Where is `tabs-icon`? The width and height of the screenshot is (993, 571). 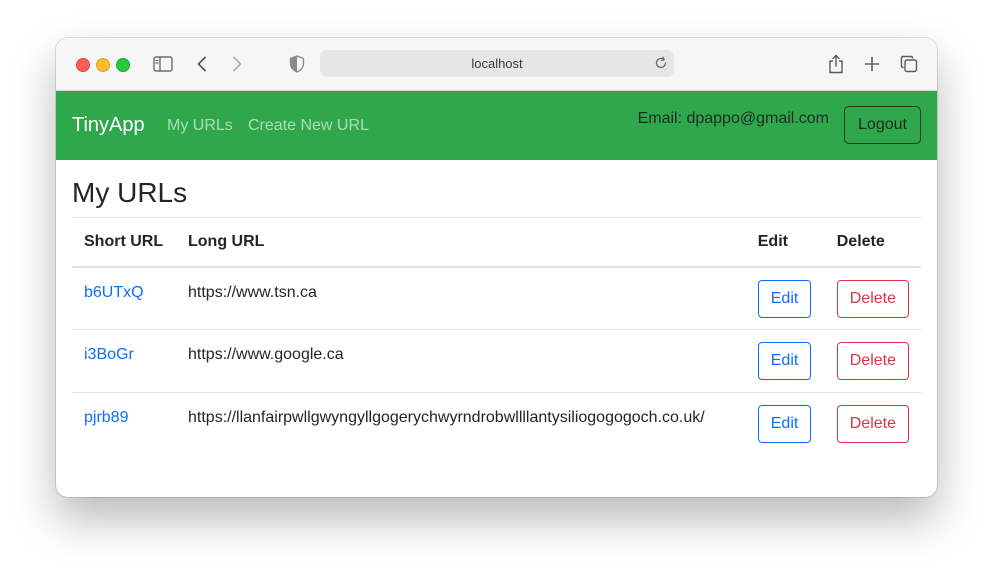 tabs-icon is located at coordinates (909, 64).